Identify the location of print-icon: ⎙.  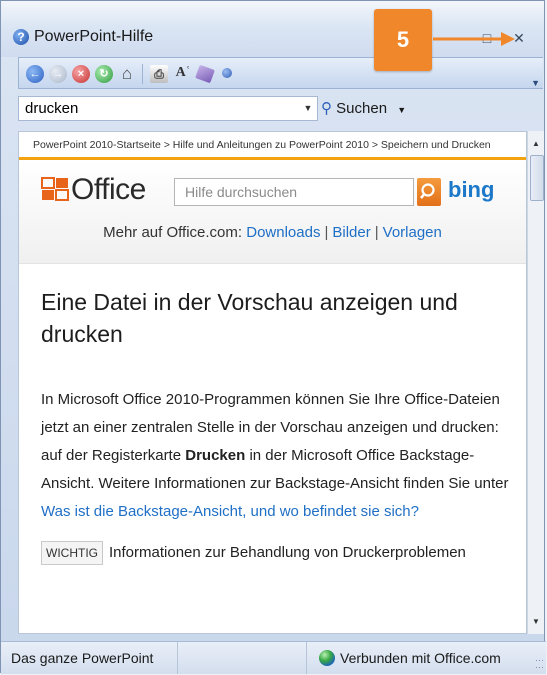
(159, 74).